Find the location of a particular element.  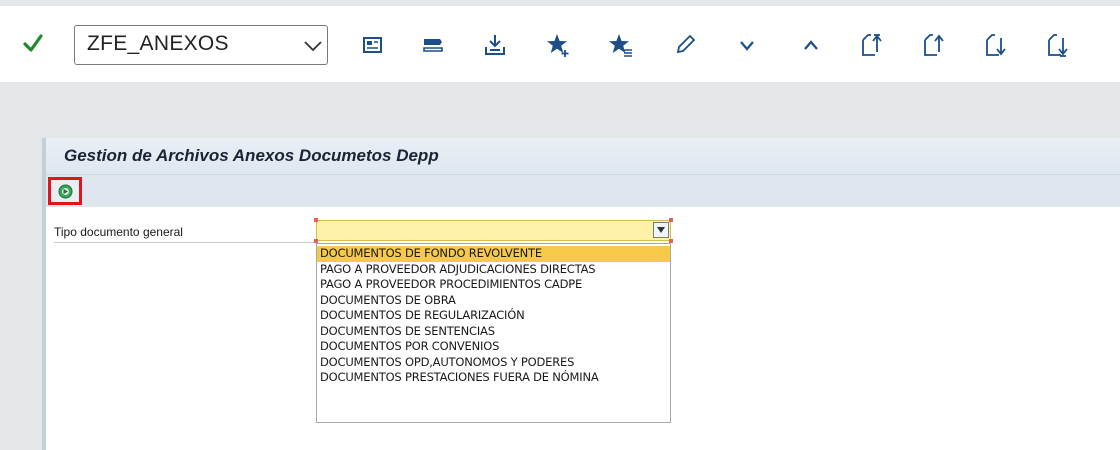

edit-pencil-icon is located at coordinates (685, 45).